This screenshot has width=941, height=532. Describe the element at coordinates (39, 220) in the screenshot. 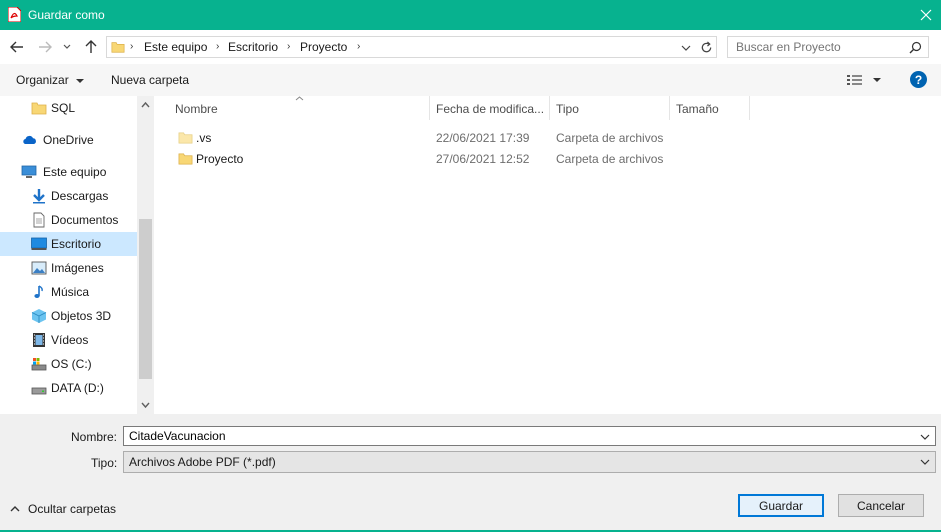

I see `document-icon` at that location.